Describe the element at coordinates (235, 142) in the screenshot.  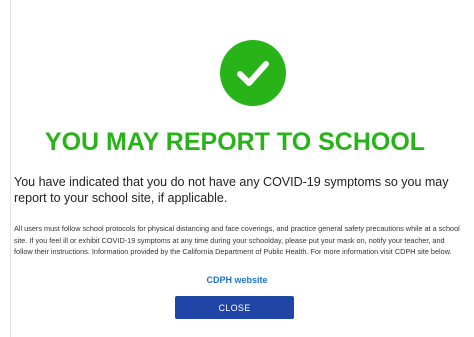
I see `result-headline: YOU MAY REPORT TO SCHOOL` at that location.